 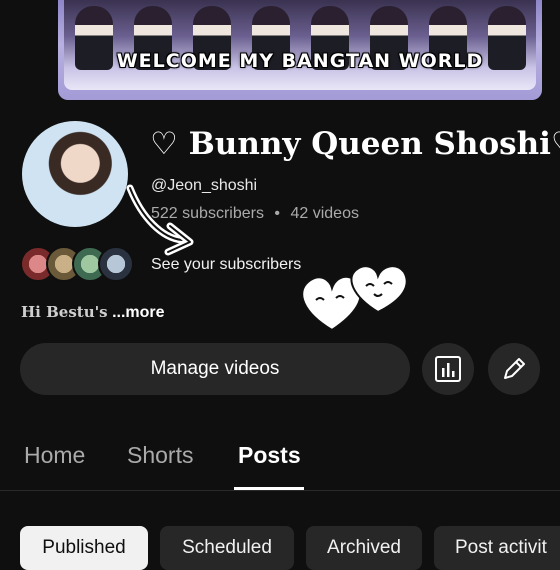 What do you see at coordinates (355, 144) in the screenshot?
I see `channel-name: ♡ Bunny Queen Shoshi♡` at bounding box center [355, 144].